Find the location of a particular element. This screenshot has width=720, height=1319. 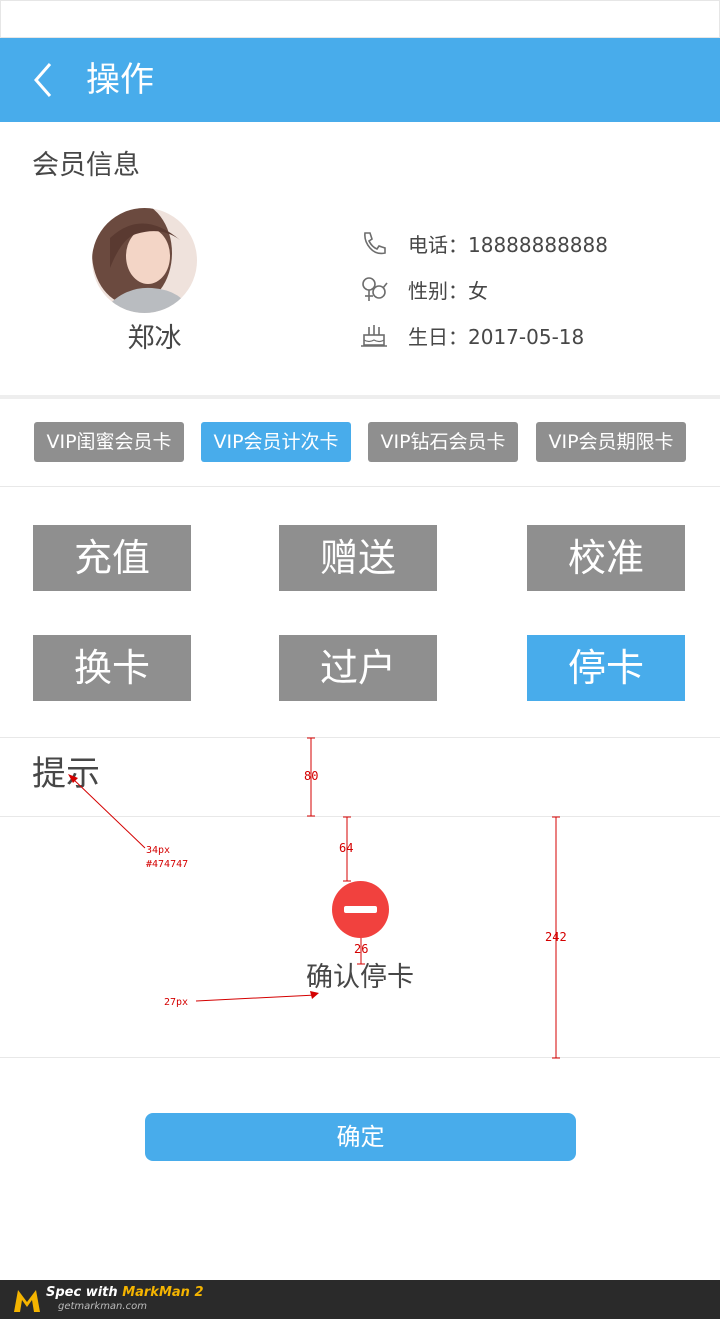

birthday-row: 生日：2017-05-18 is located at coordinates (472, 335).